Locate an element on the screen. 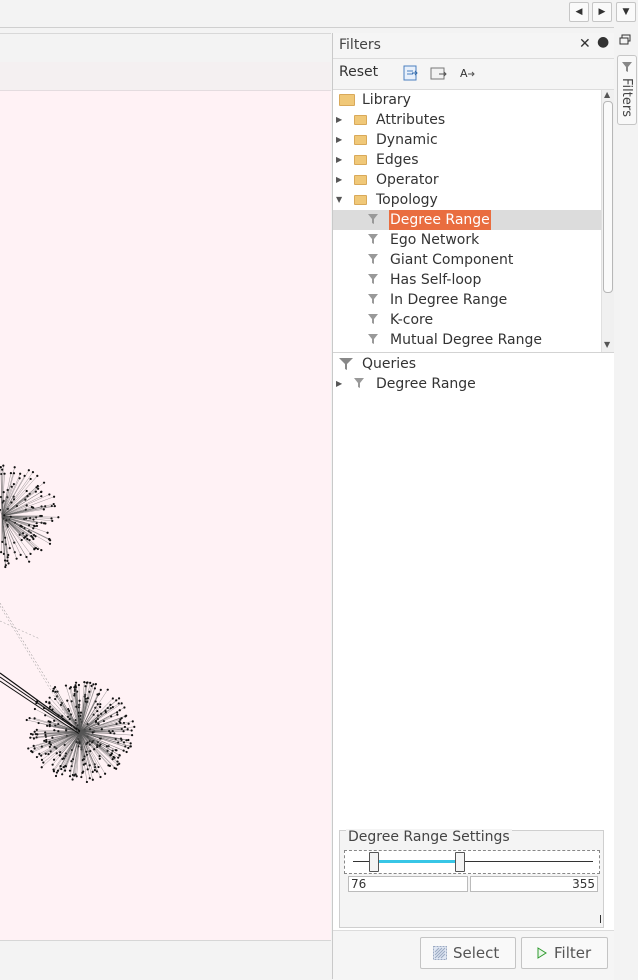  queries-funnel-icon is located at coordinates (346, 364).